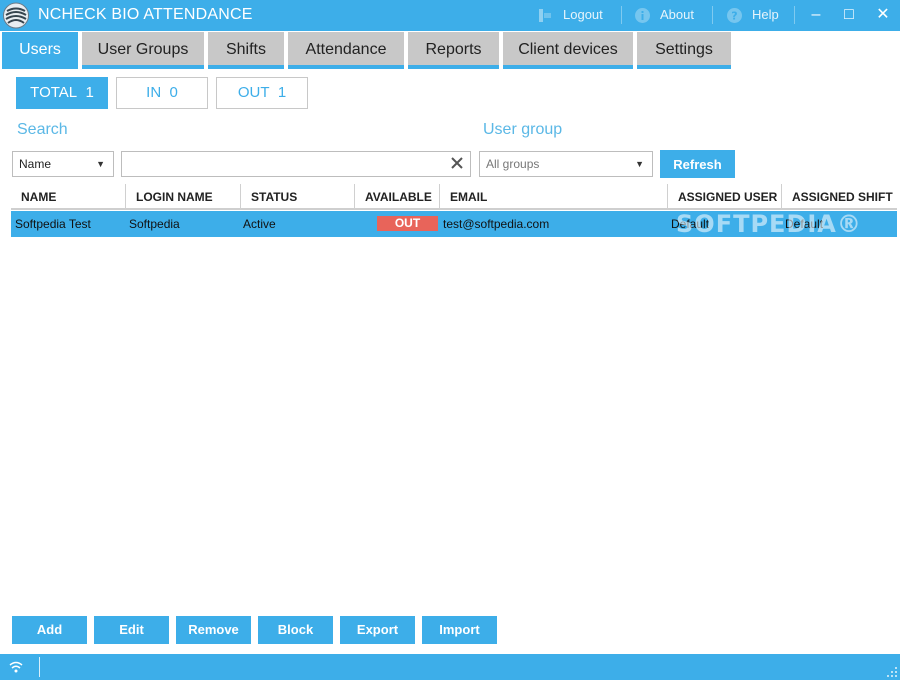 The image size is (900, 680). I want to click on filter-total-label: TOTAL, so click(54, 92).